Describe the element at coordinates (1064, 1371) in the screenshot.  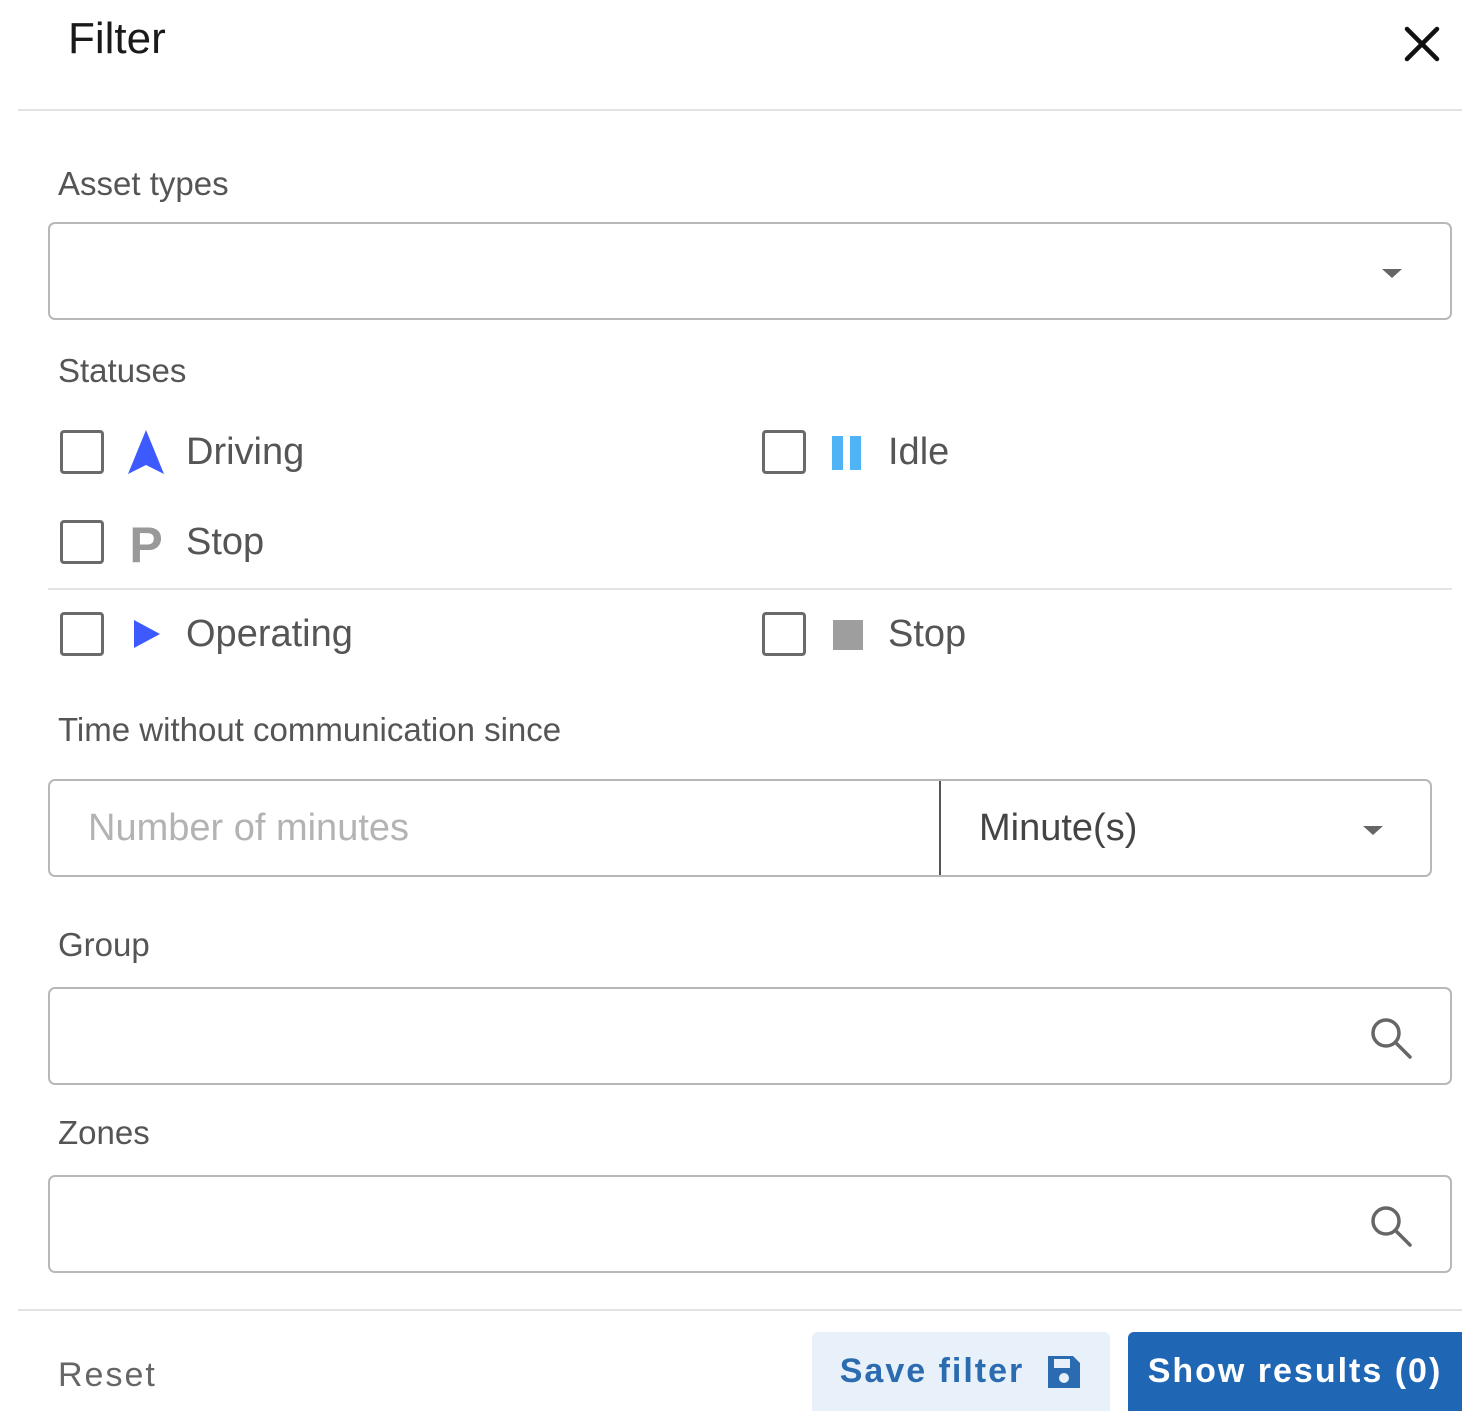
I see `floppy-disk-icon` at that location.